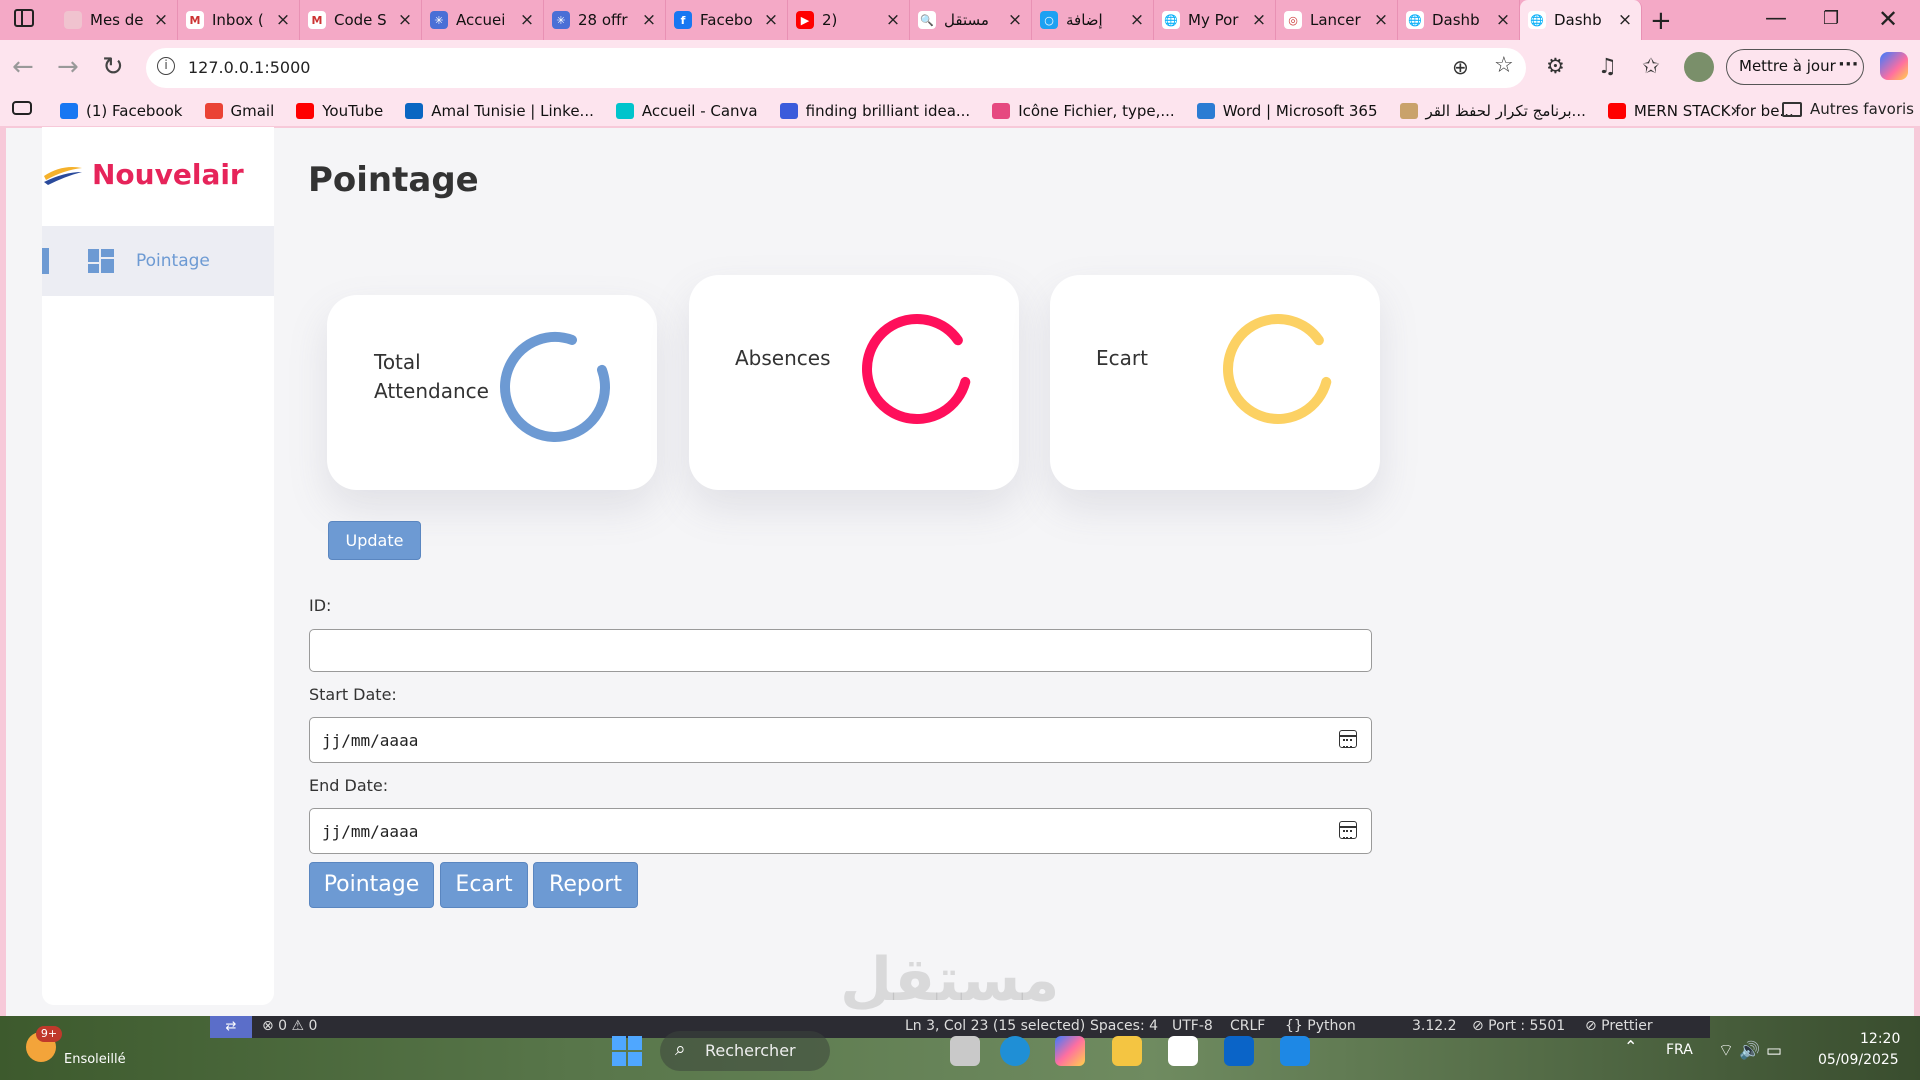 The image size is (1920, 1080). What do you see at coordinates (1619, 1026) in the screenshot?
I see `prettier-status: ⊘ Prettier` at bounding box center [1619, 1026].